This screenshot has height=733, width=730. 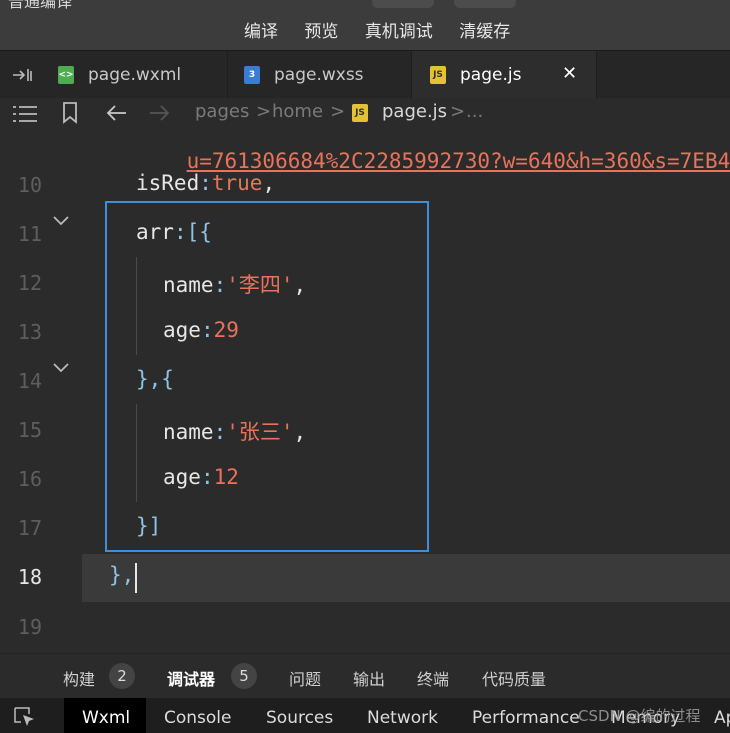 I want to click on bottom-panel-tabs: 构建 2 调试器 5 问题 输出 终端 代码质量, so click(x=365, y=676).